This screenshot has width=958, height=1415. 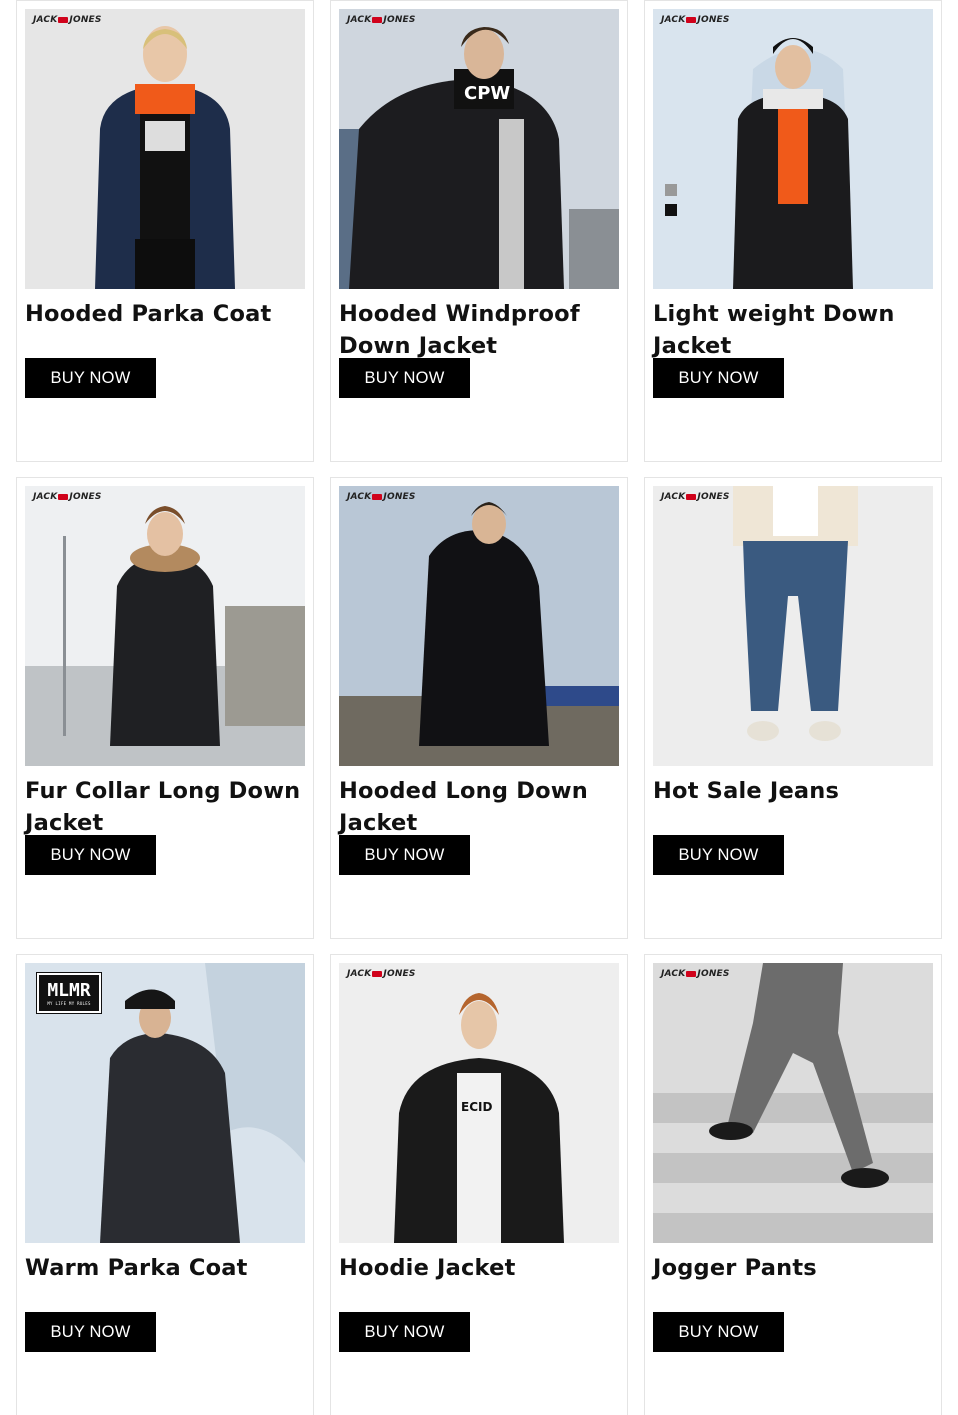 I want to click on product-card: JACK JONES Jogger Pants BUY NOW, so click(x=793, y=1184).